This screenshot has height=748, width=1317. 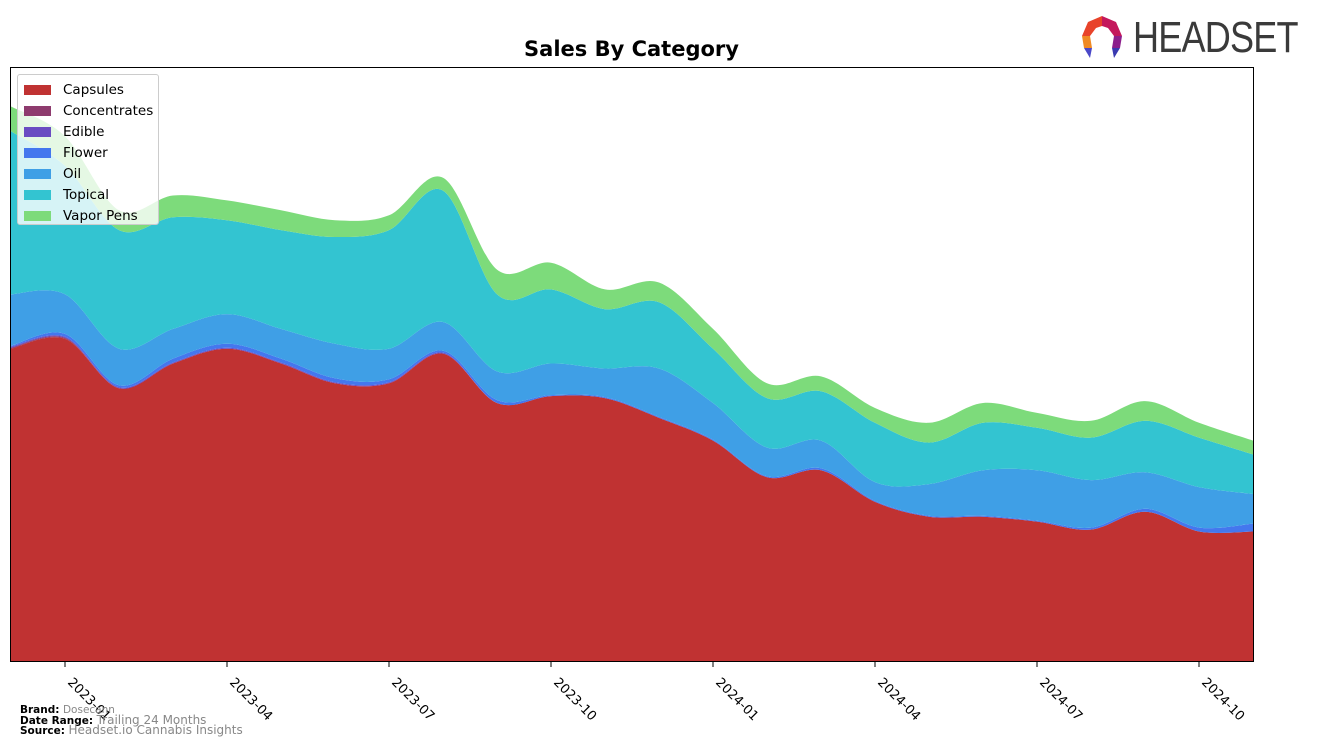 What do you see at coordinates (84, 131) in the screenshot?
I see `legend-label: Edible` at bounding box center [84, 131].